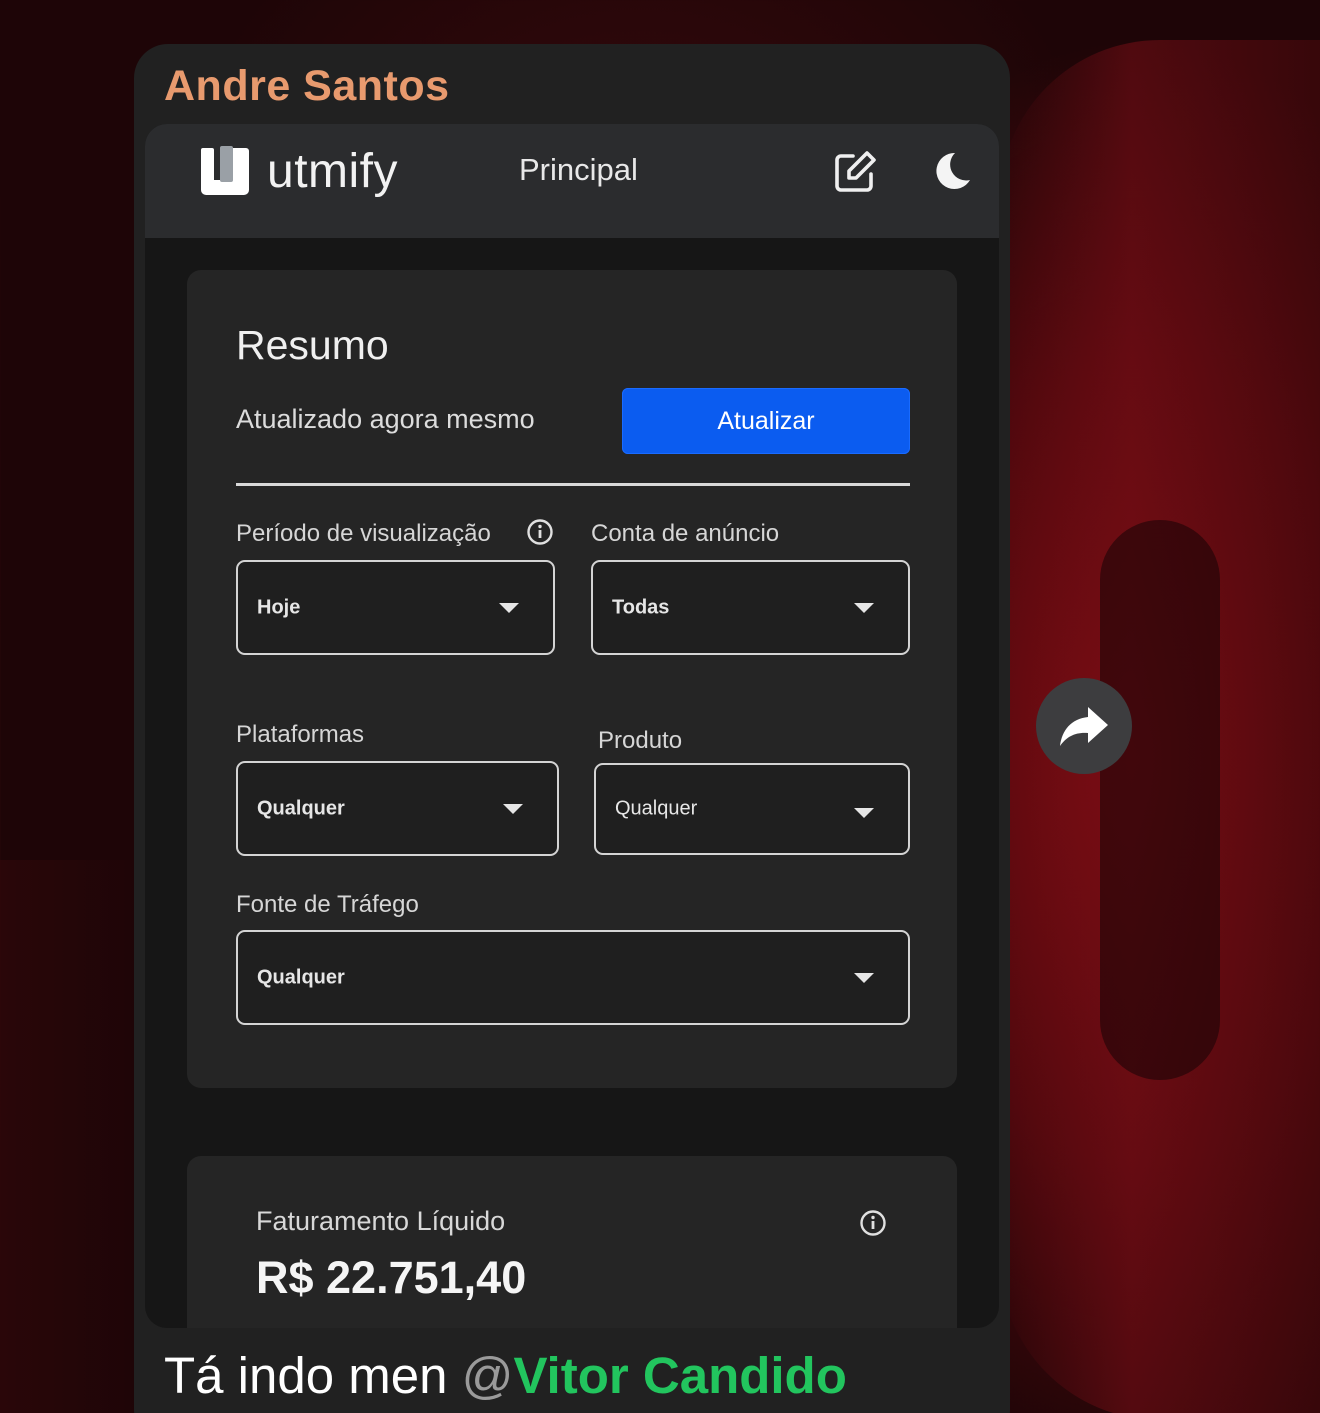  What do you see at coordinates (766, 421) in the screenshot?
I see `refresh-button: Atualizar` at bounding box center [766, 421].